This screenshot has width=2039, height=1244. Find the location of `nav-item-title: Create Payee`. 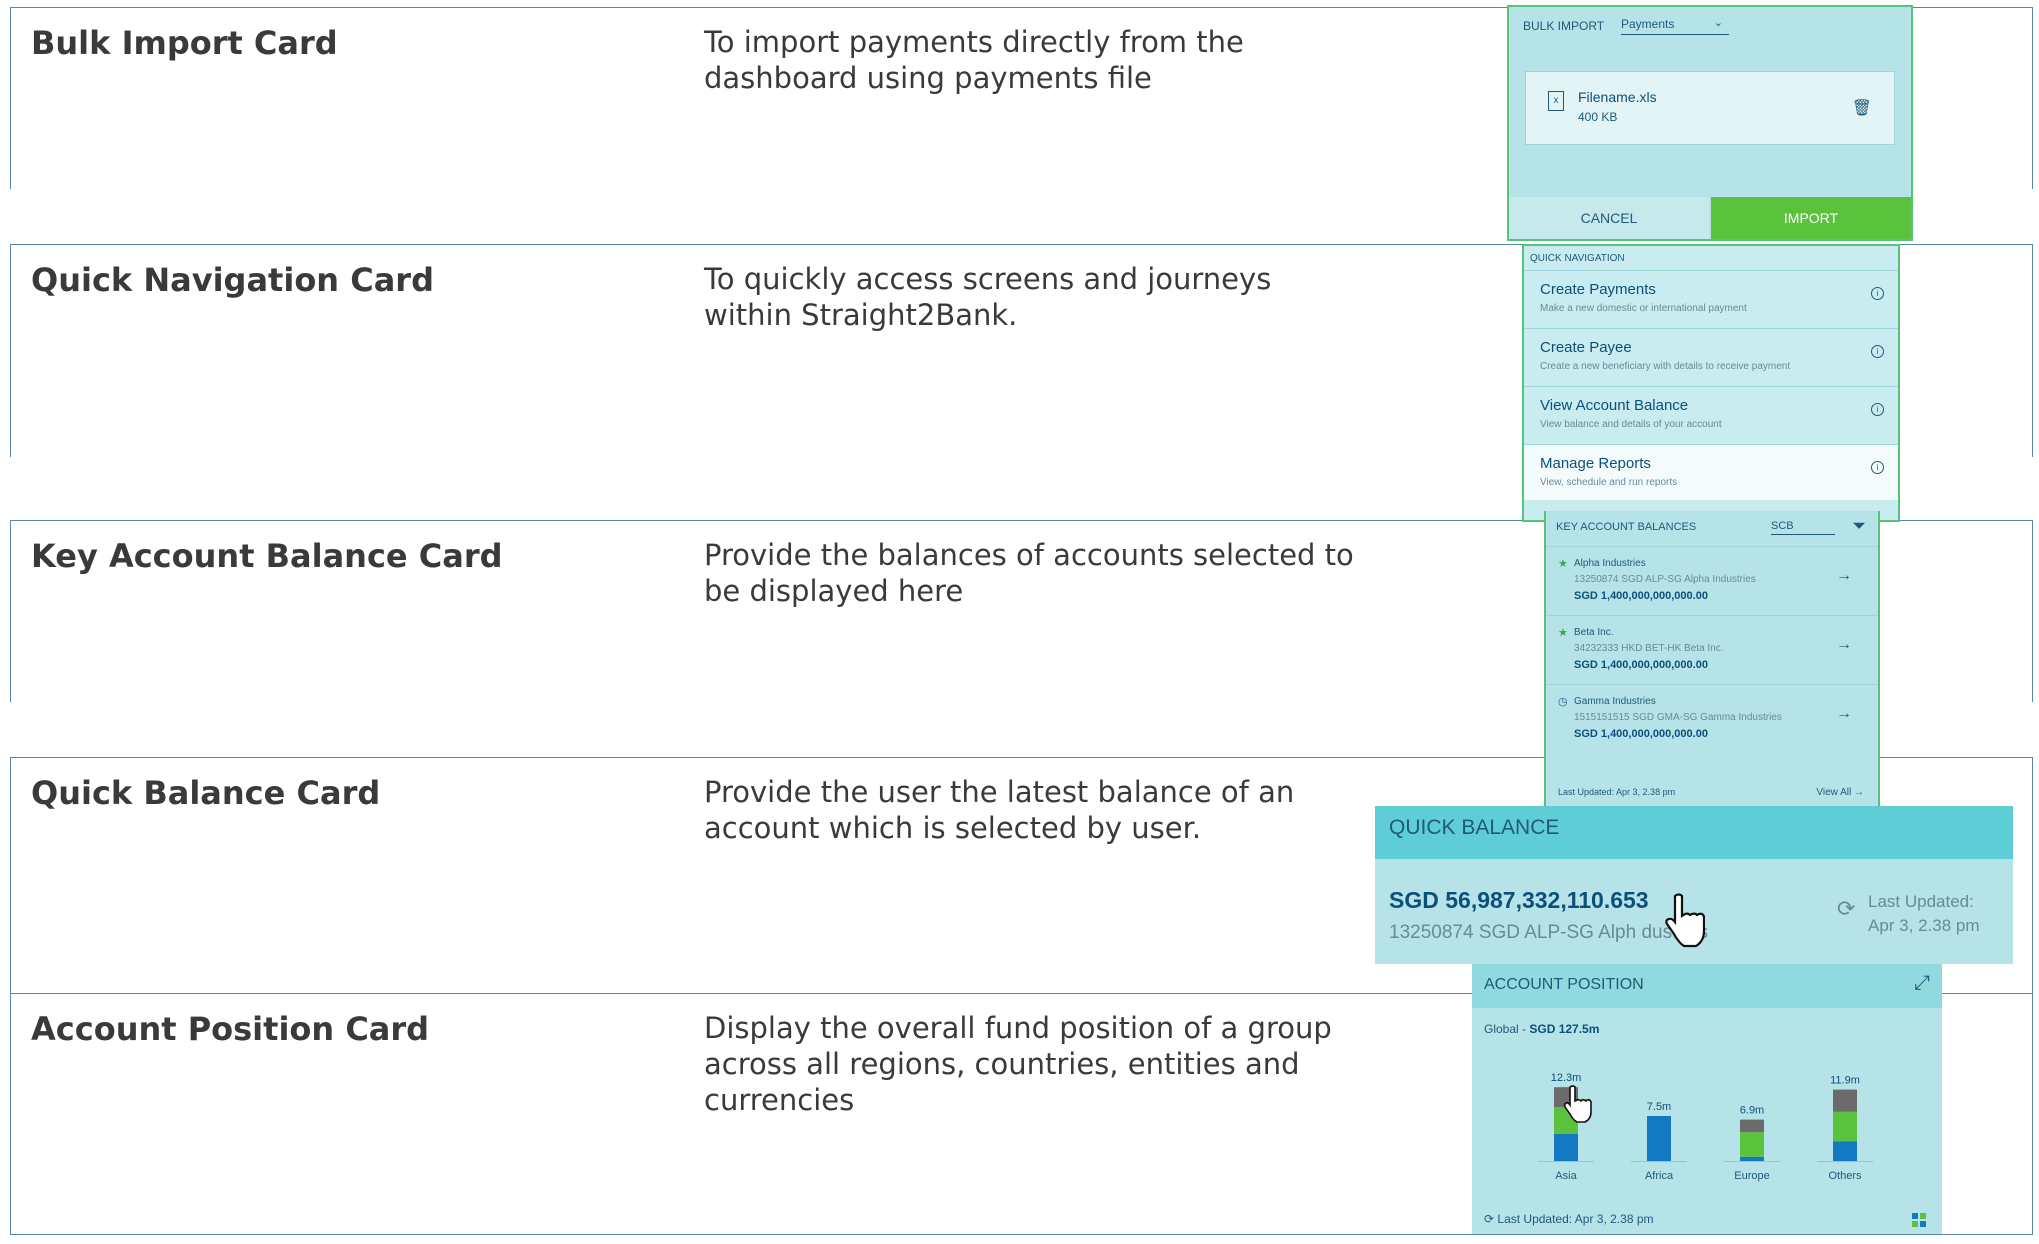

nav-item-title: Create Payee is located at coordinates (1586, 347).